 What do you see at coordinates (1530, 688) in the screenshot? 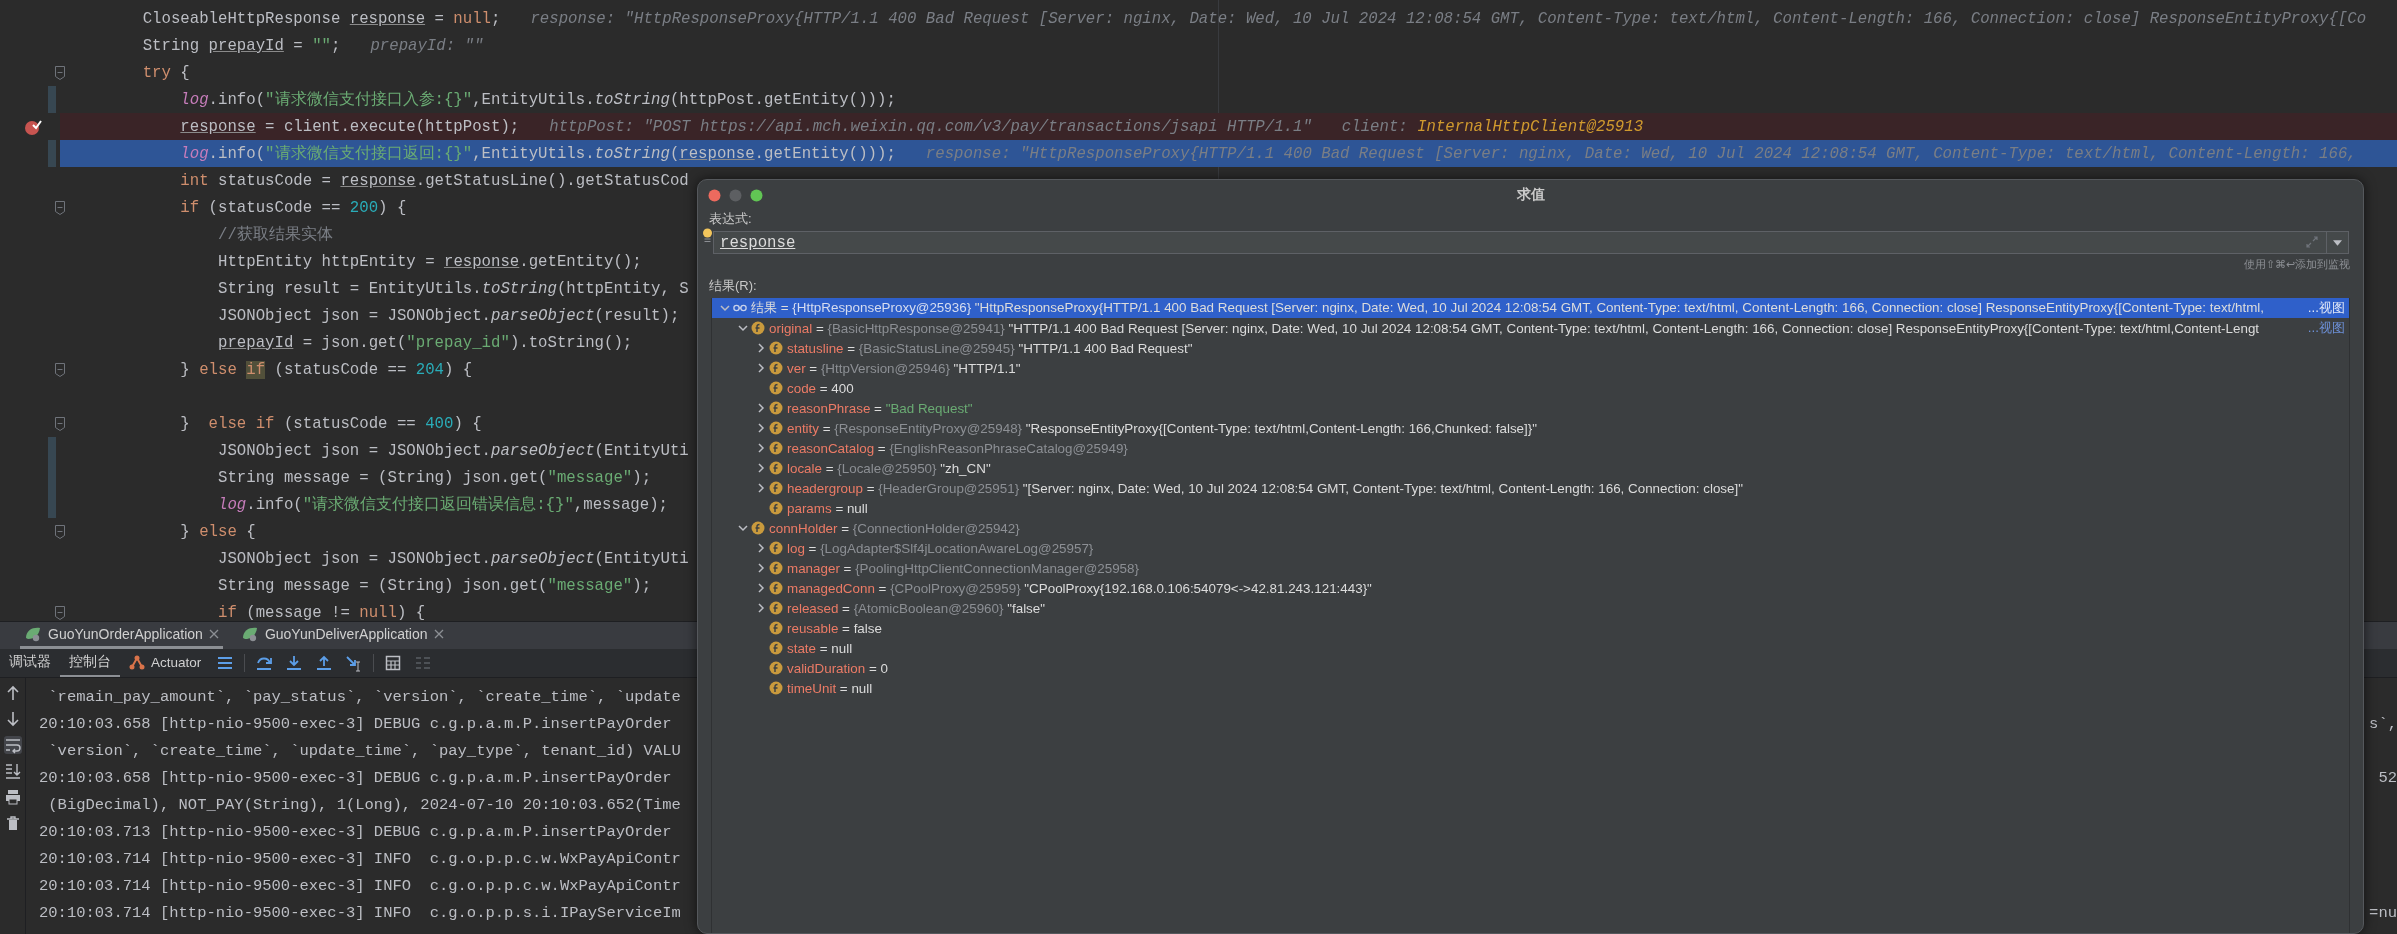
I see `tree-row: timeUnit = null` at bounding box center [1530, 688].